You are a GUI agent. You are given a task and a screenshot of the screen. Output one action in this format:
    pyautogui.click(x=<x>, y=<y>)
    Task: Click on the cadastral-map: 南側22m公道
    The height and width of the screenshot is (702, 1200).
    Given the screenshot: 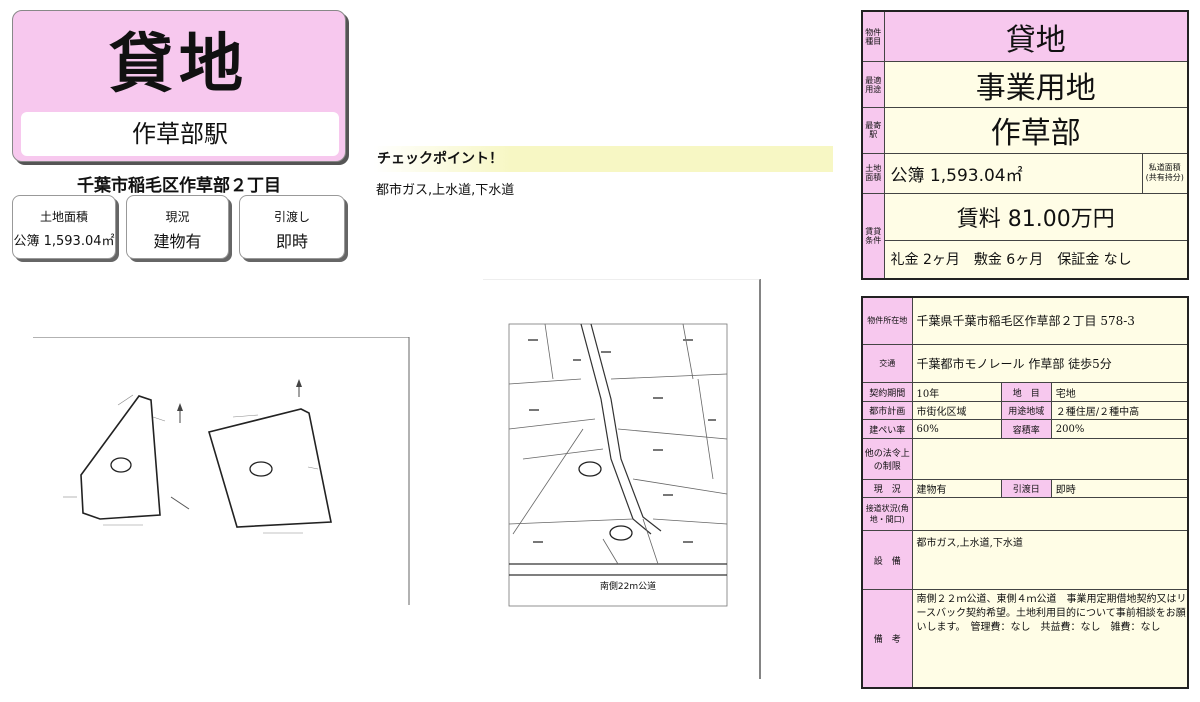 What is the action you would take?
    pyautogui.click(x=624, y=479)
    